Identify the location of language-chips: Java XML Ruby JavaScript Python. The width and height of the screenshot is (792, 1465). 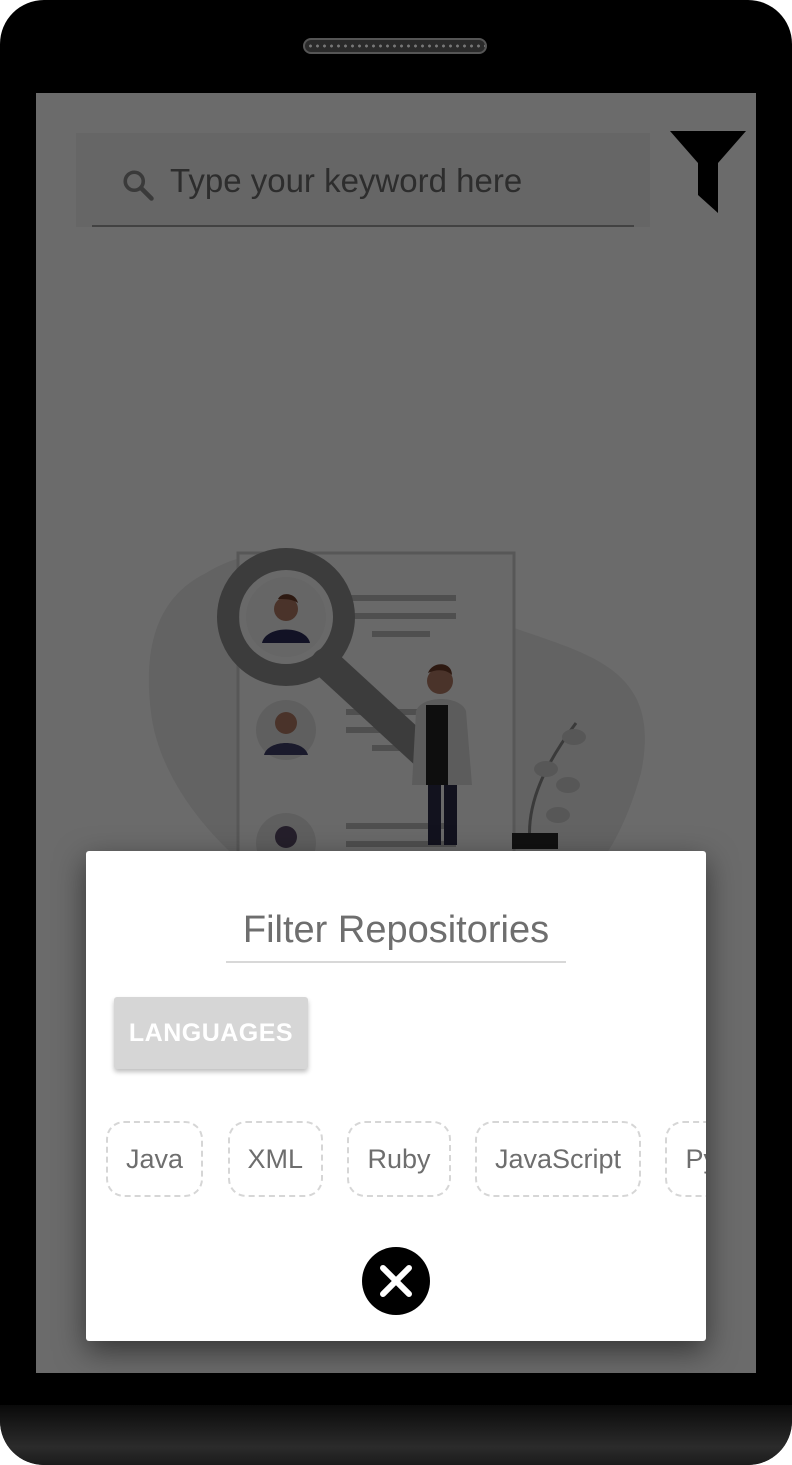
(406, 1159).